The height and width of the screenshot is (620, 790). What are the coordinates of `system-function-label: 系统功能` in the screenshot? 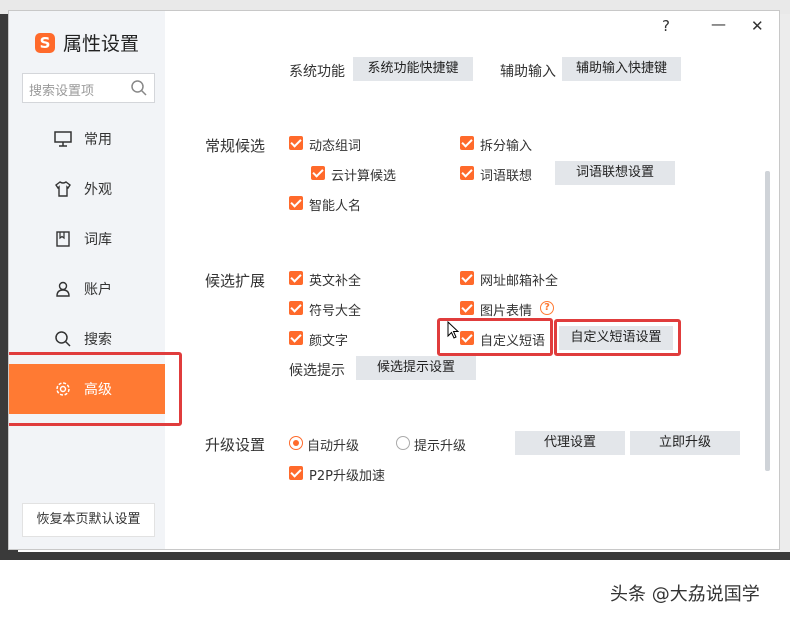 It's located at (317, 72).